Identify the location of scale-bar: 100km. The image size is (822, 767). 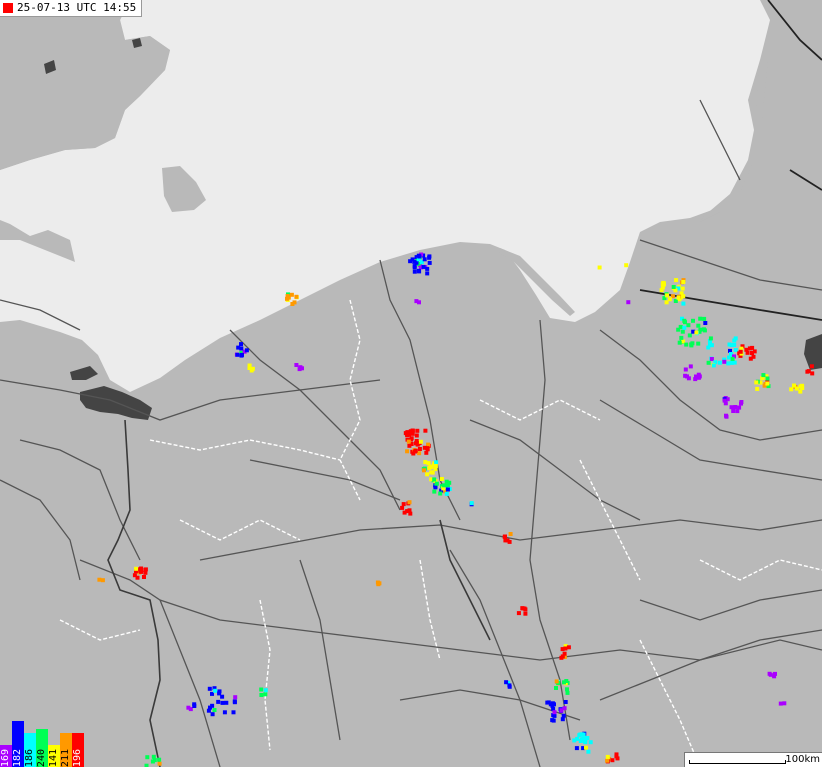
(753, 759).